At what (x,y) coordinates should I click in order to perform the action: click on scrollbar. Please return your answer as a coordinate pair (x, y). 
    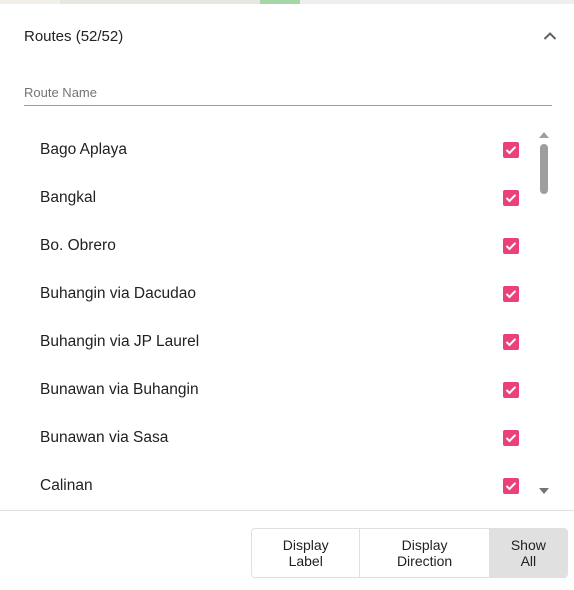
    Looking at the image, I should click on (544, 313).